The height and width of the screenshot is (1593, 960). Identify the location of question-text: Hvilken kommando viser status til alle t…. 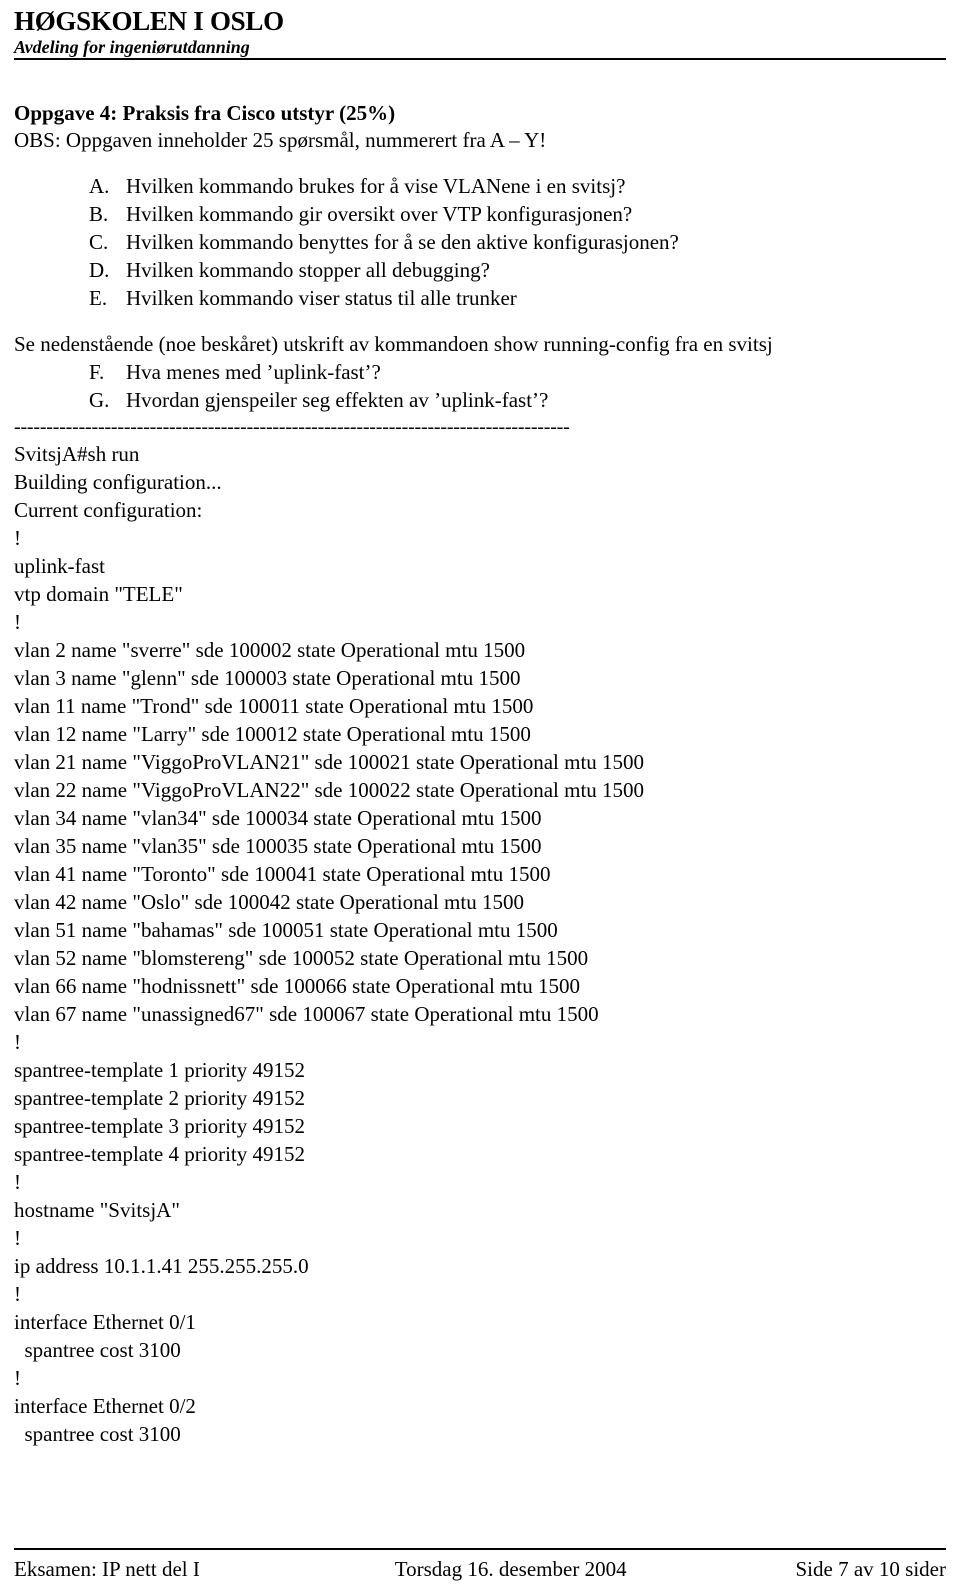
(321, 298).